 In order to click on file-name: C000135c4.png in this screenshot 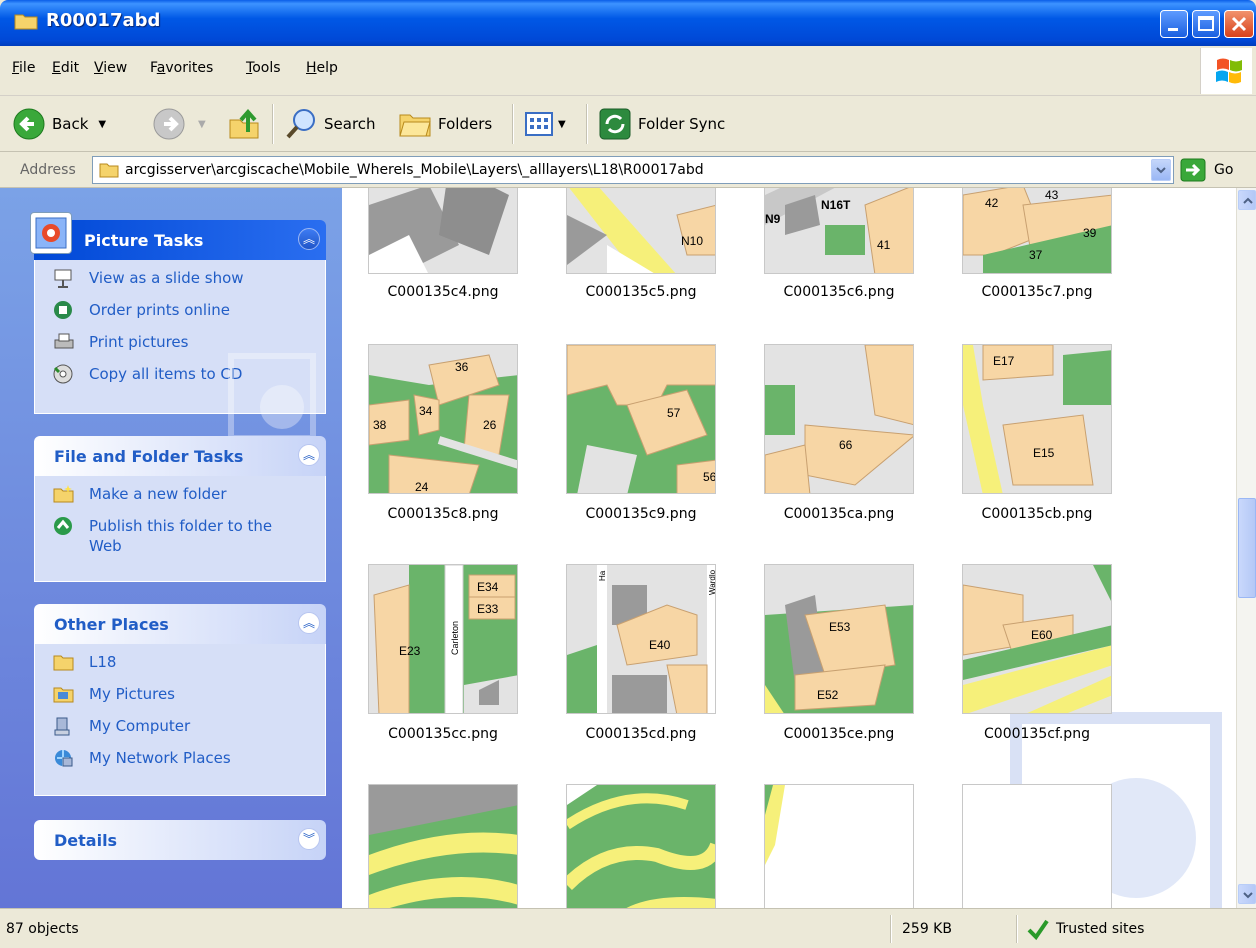, I will do `click(443, 292)`.